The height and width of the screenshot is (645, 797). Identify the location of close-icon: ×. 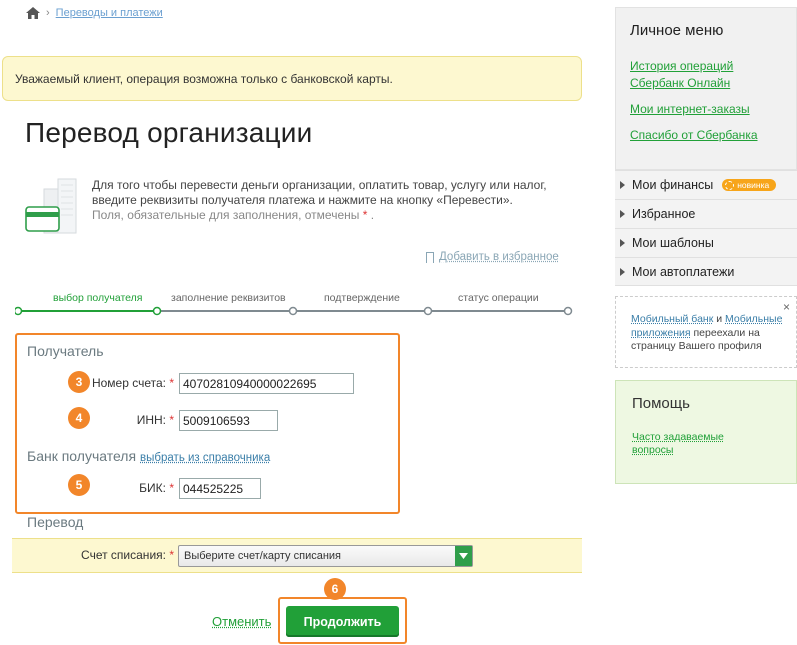
(786, 307).